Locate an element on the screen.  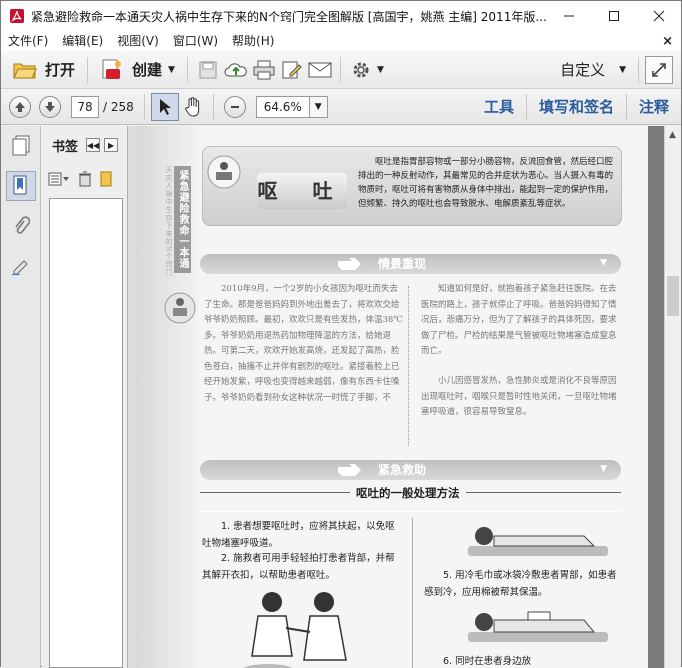
bookmarks-button is located at coordinates (20, 186).